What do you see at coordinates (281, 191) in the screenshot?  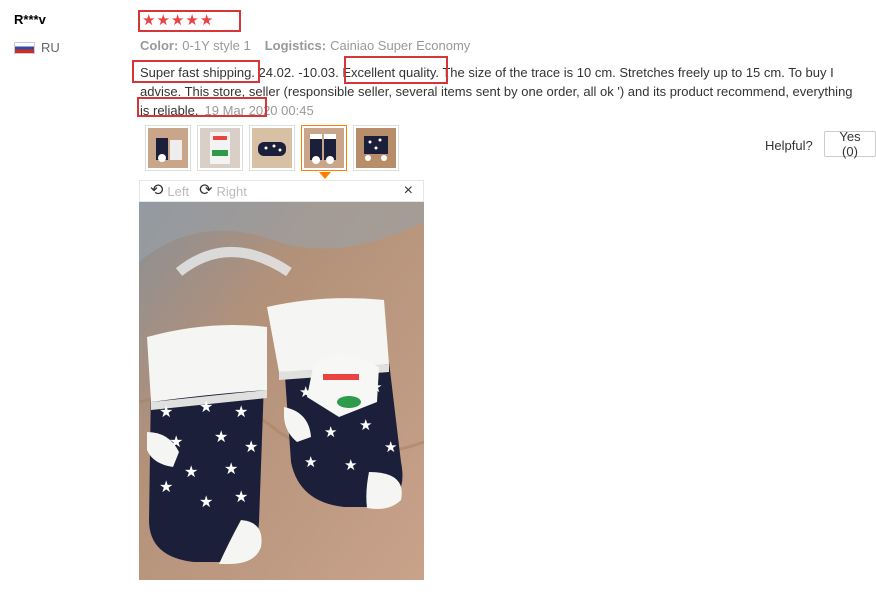 I see `image-viewer-toolbar: ⟲ Left ⟳ Right ×` at bounding box center [281, 191].